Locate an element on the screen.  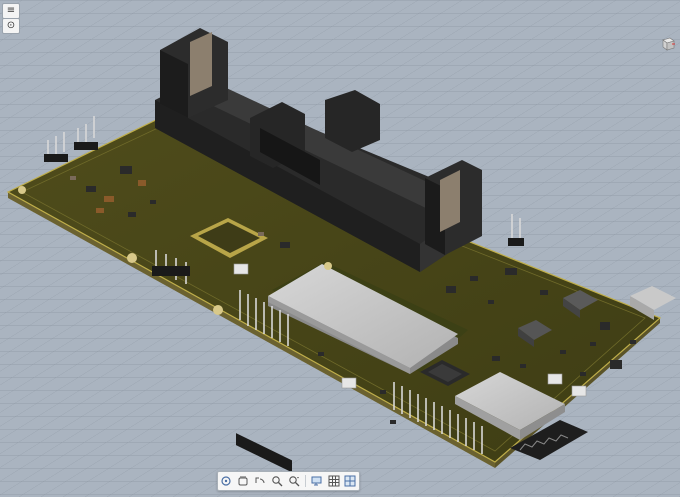
look-icon is located at coordinates (260, 480).